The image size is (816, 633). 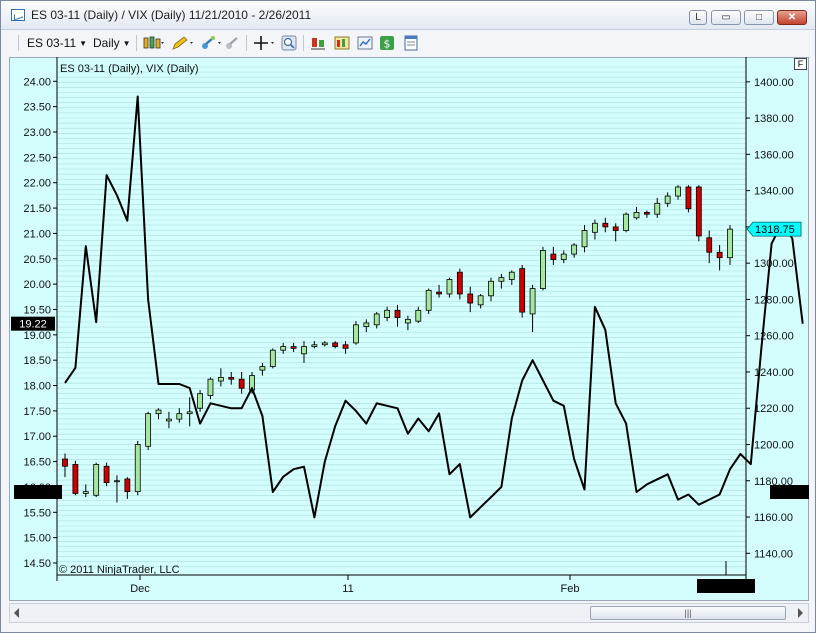 I want to click on close-button: ✕, so click(x=792, y=17).